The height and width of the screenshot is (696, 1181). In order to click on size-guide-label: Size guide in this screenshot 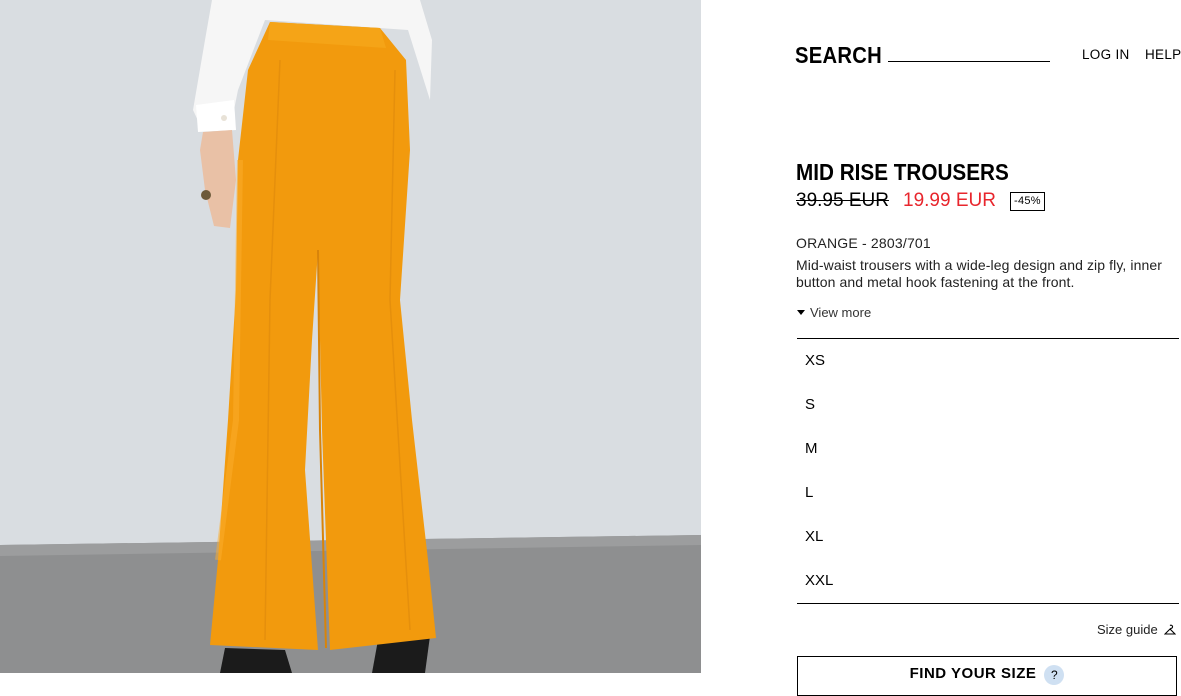, I will do `click(1127, 629)`.